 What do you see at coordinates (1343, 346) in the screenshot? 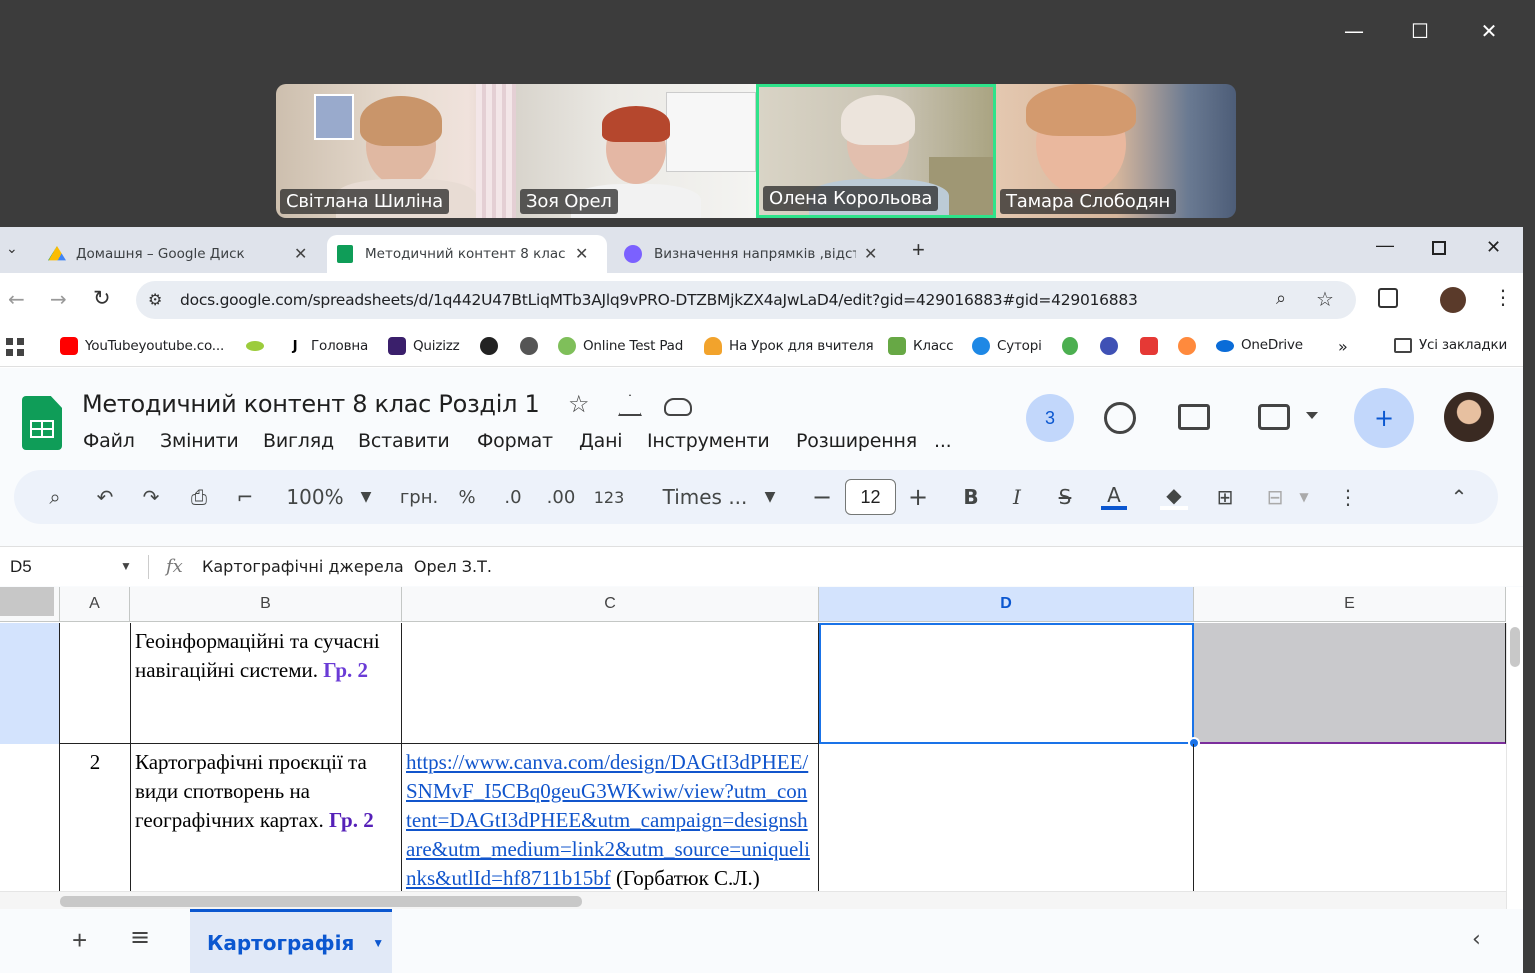
I see `more-bookmarks-button: »` at bounding box center [1343, 346].